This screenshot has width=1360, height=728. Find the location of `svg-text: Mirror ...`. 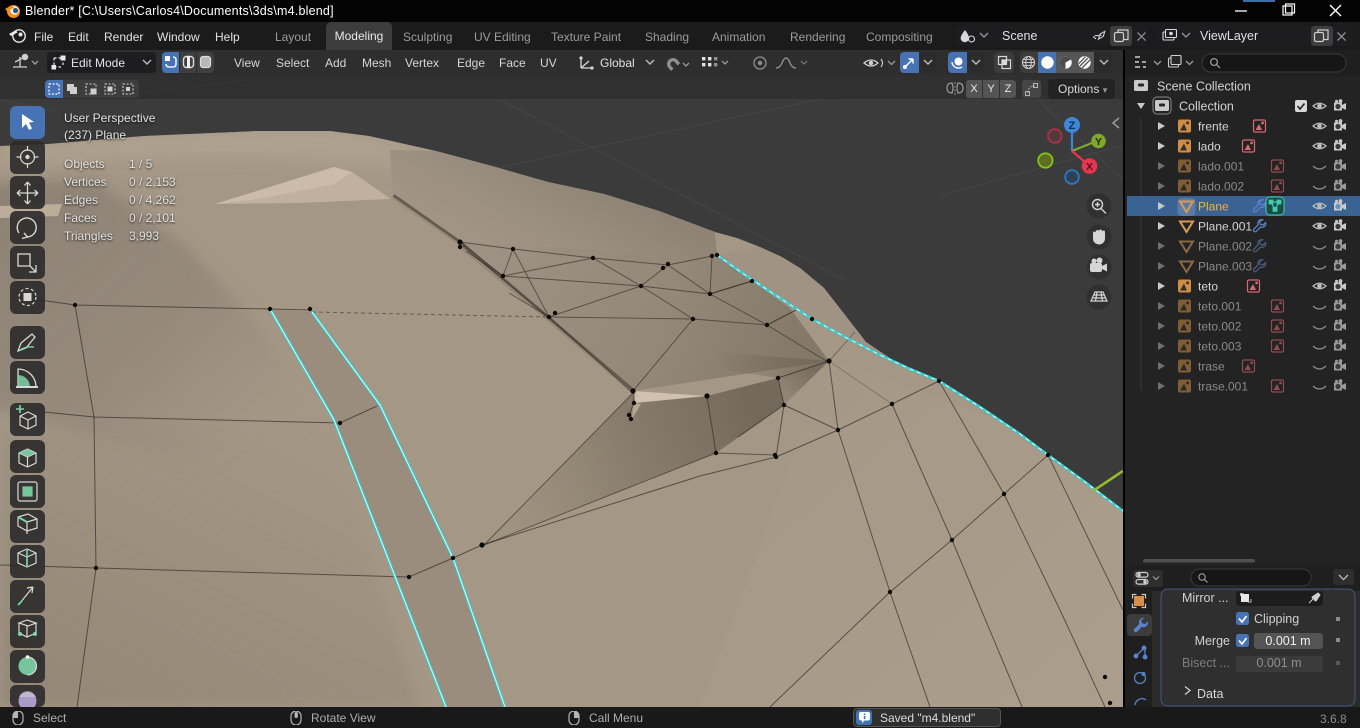

svg-text: Mirror ... is located at coordinates (1205, 598).